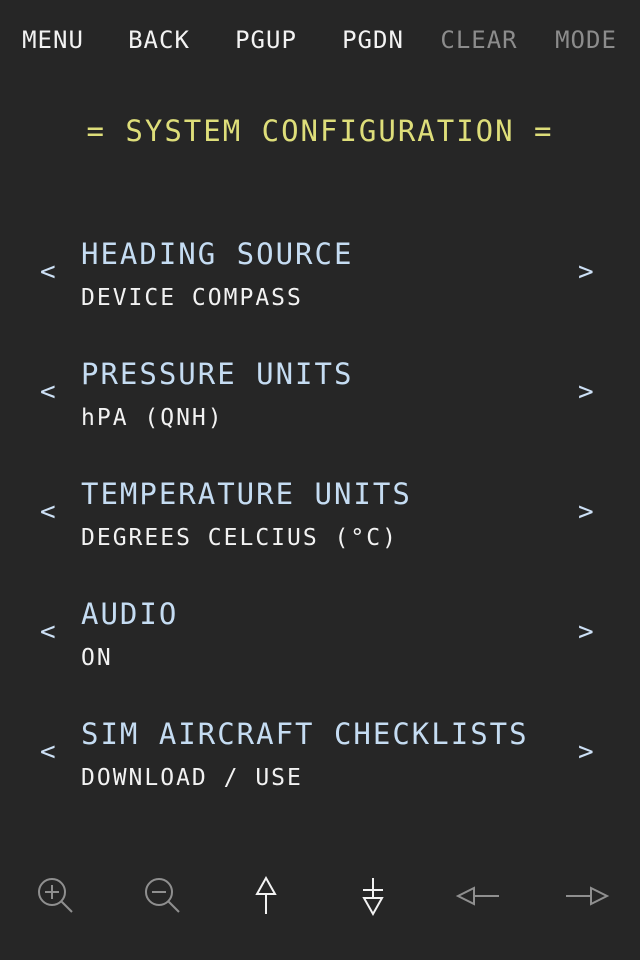  Describe the element at coordinates (217, 254) in the screenshot. I see `setting-name: HEADING SOURCE` at that location.